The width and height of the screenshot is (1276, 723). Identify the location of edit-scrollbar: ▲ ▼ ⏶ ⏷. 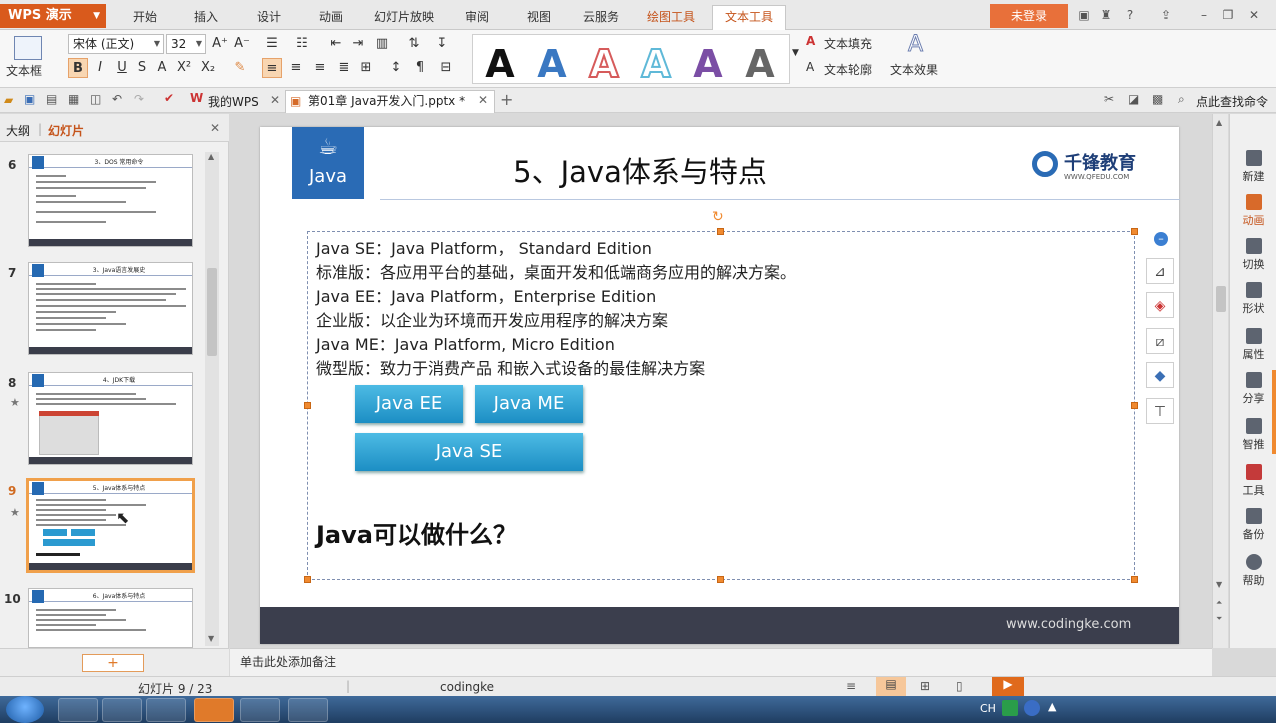
(1220, 381).